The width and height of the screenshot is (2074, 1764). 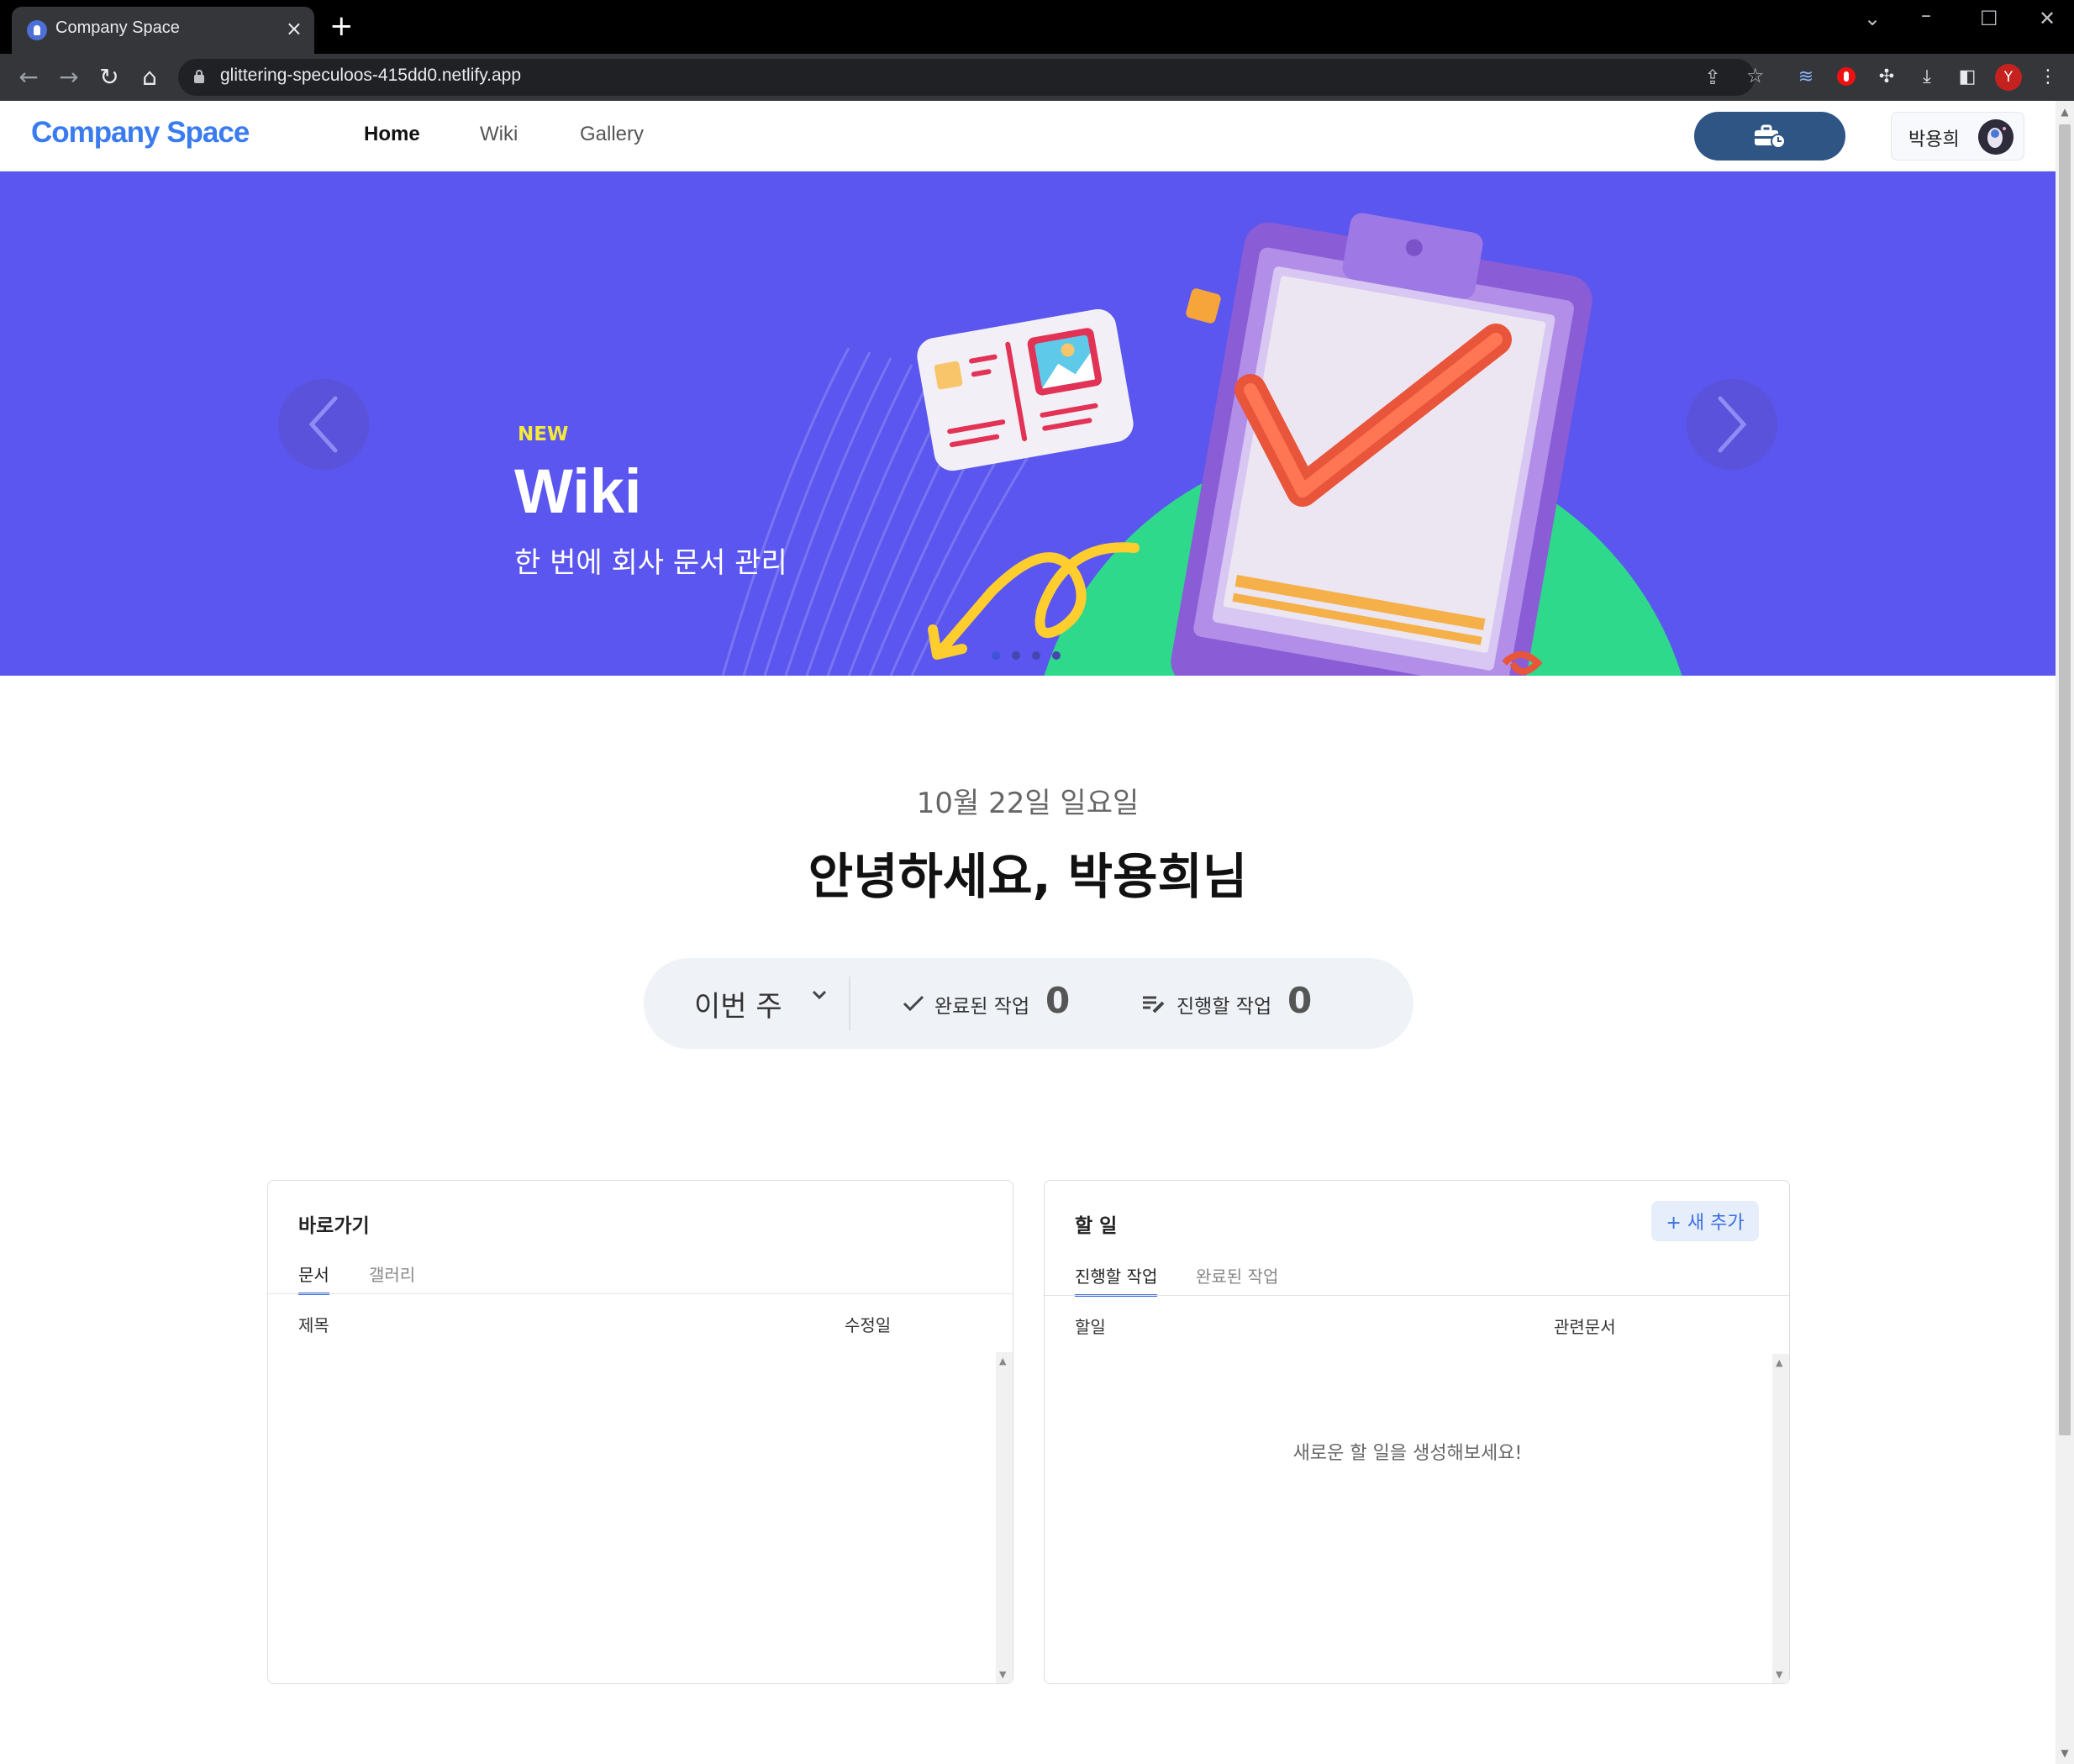 I want to click on hero-subtitle: 한 번에 회사 문서 관리, so click(x=650, y=563).